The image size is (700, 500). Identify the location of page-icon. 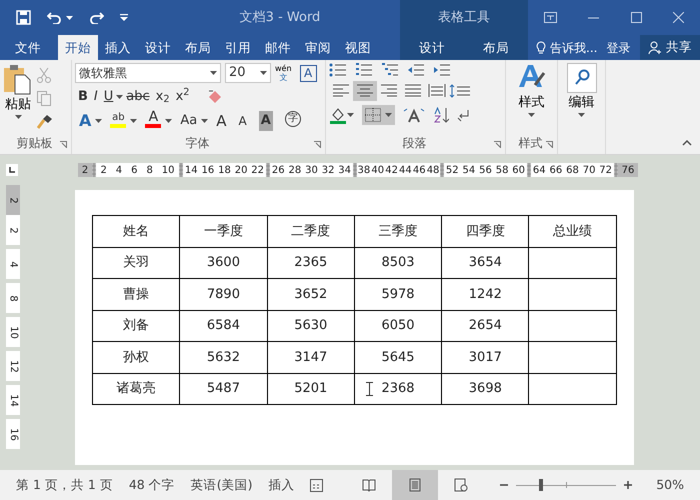
(415, 485).